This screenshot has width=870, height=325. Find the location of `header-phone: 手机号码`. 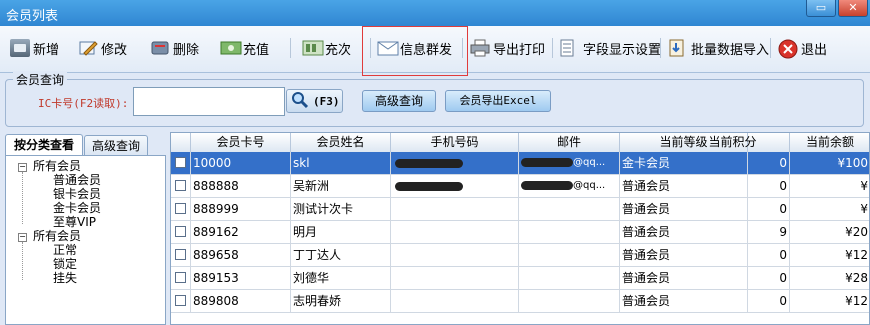

header-phone: 手机号码 is located at coordinates (455, 142).